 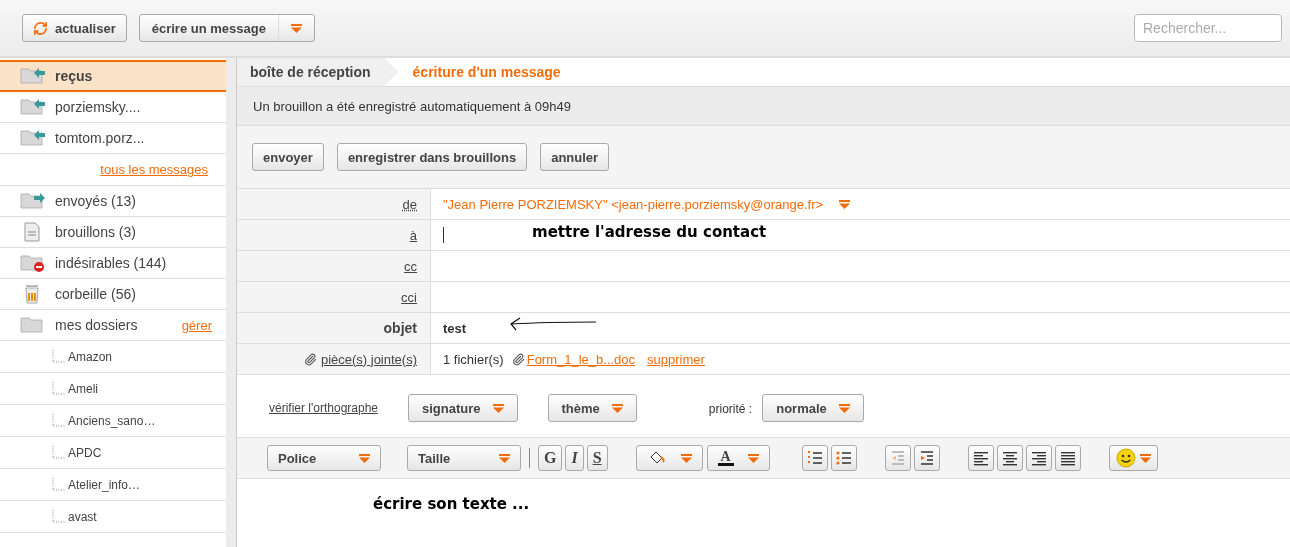 I want to click on field-label: objet, so click(x=400, y=328).